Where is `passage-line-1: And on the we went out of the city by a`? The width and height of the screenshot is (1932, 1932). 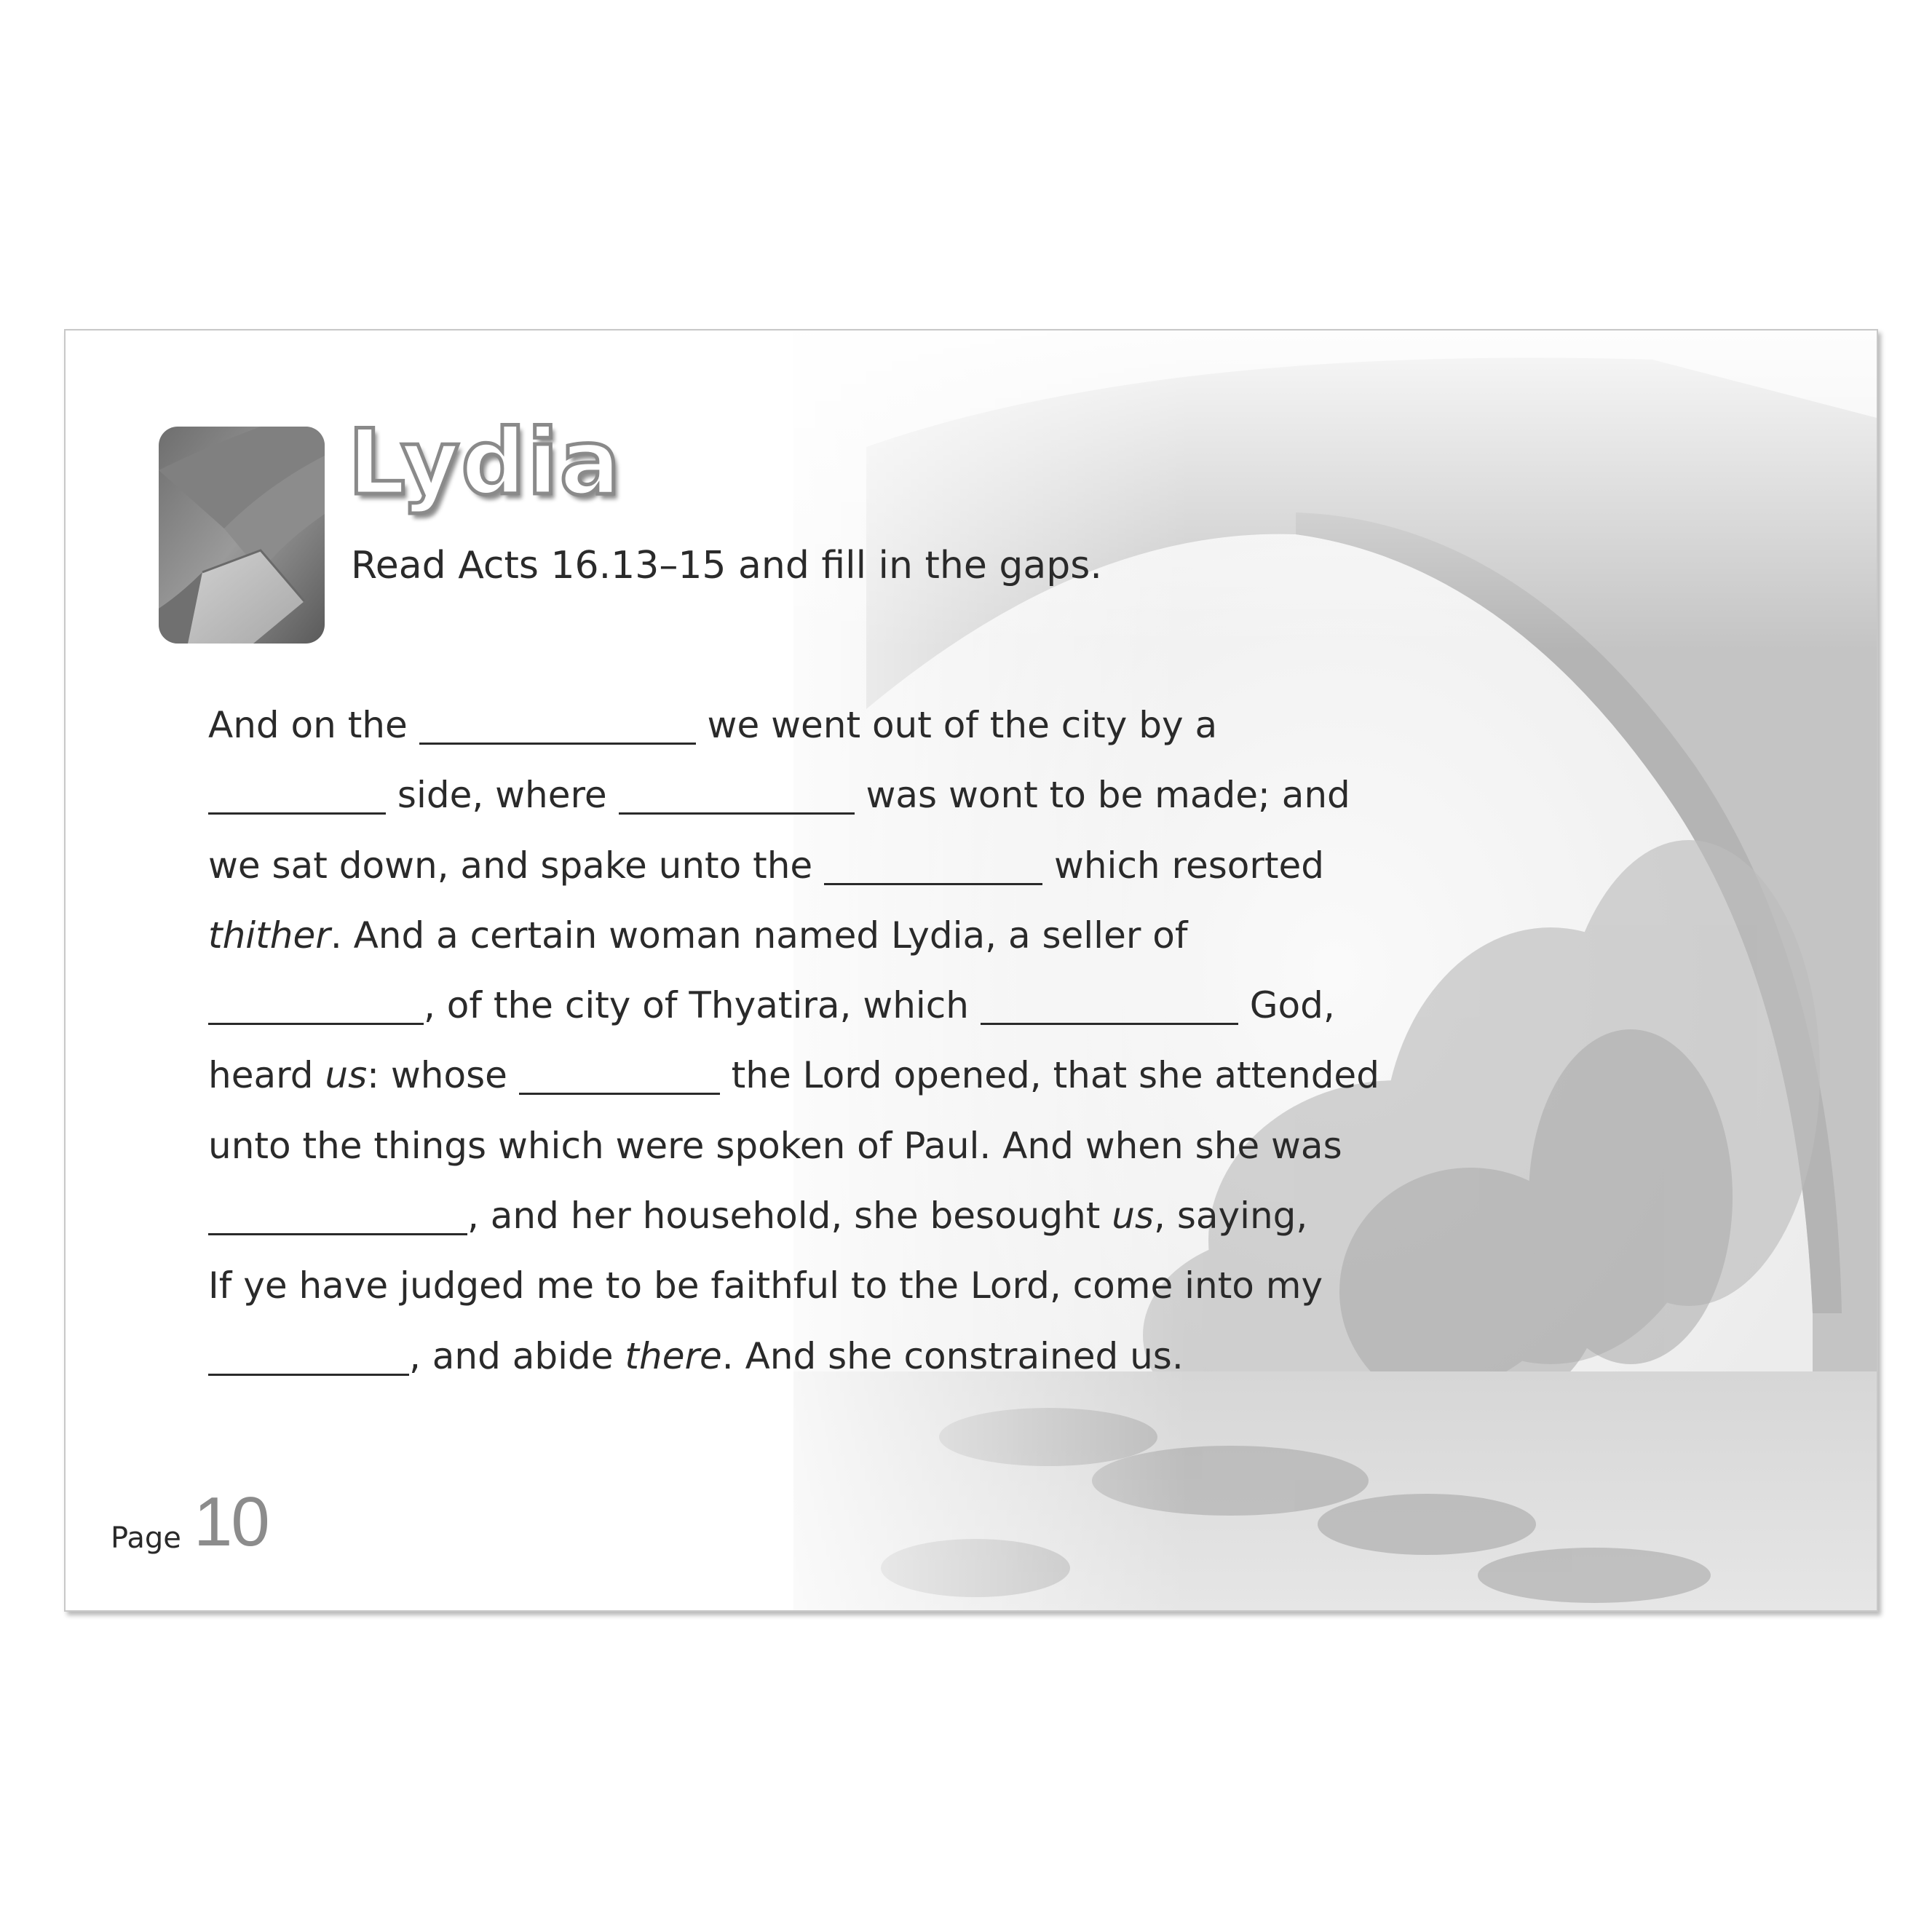
passage-line-1: And on the we went out of the city by a is located at coordinates (805, 725).